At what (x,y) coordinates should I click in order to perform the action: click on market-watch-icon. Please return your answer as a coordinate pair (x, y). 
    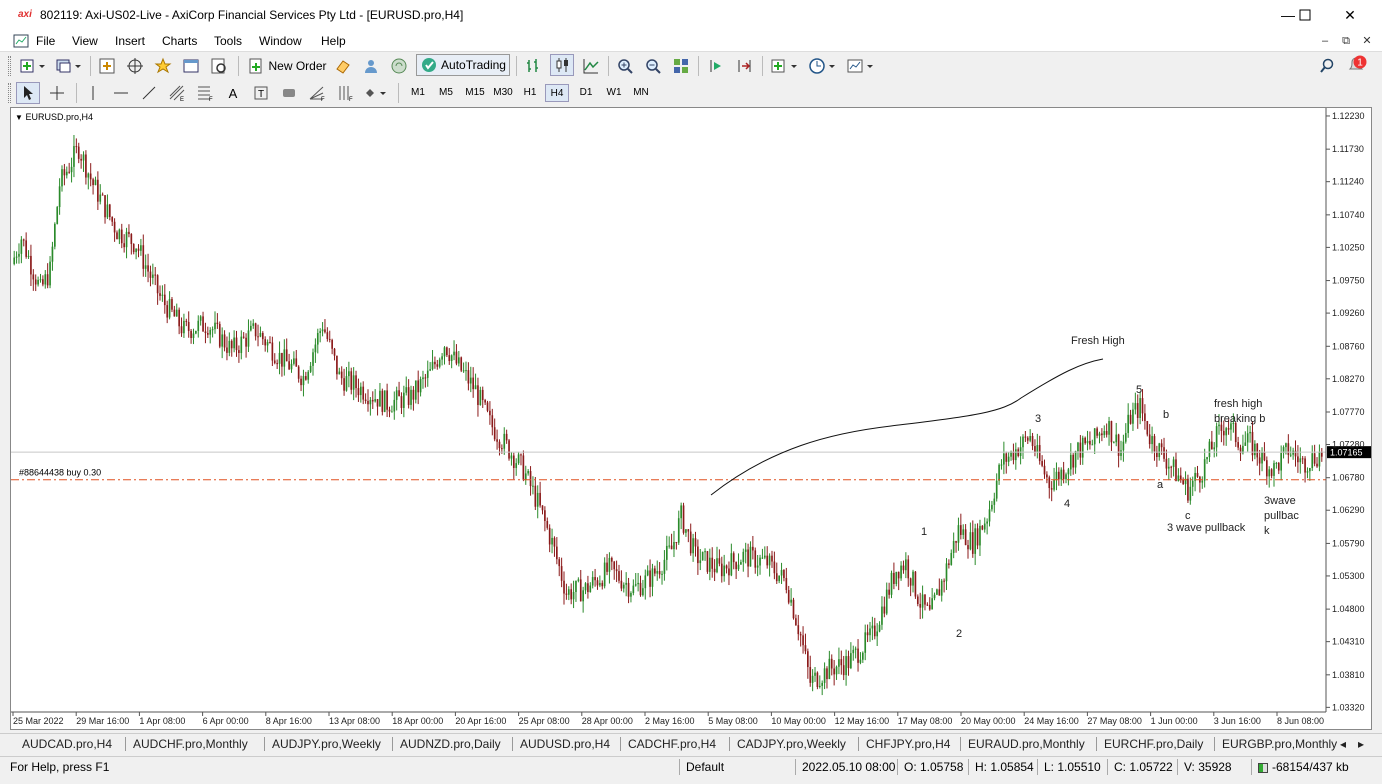
    Looking at the image, I should click on (107, 66).